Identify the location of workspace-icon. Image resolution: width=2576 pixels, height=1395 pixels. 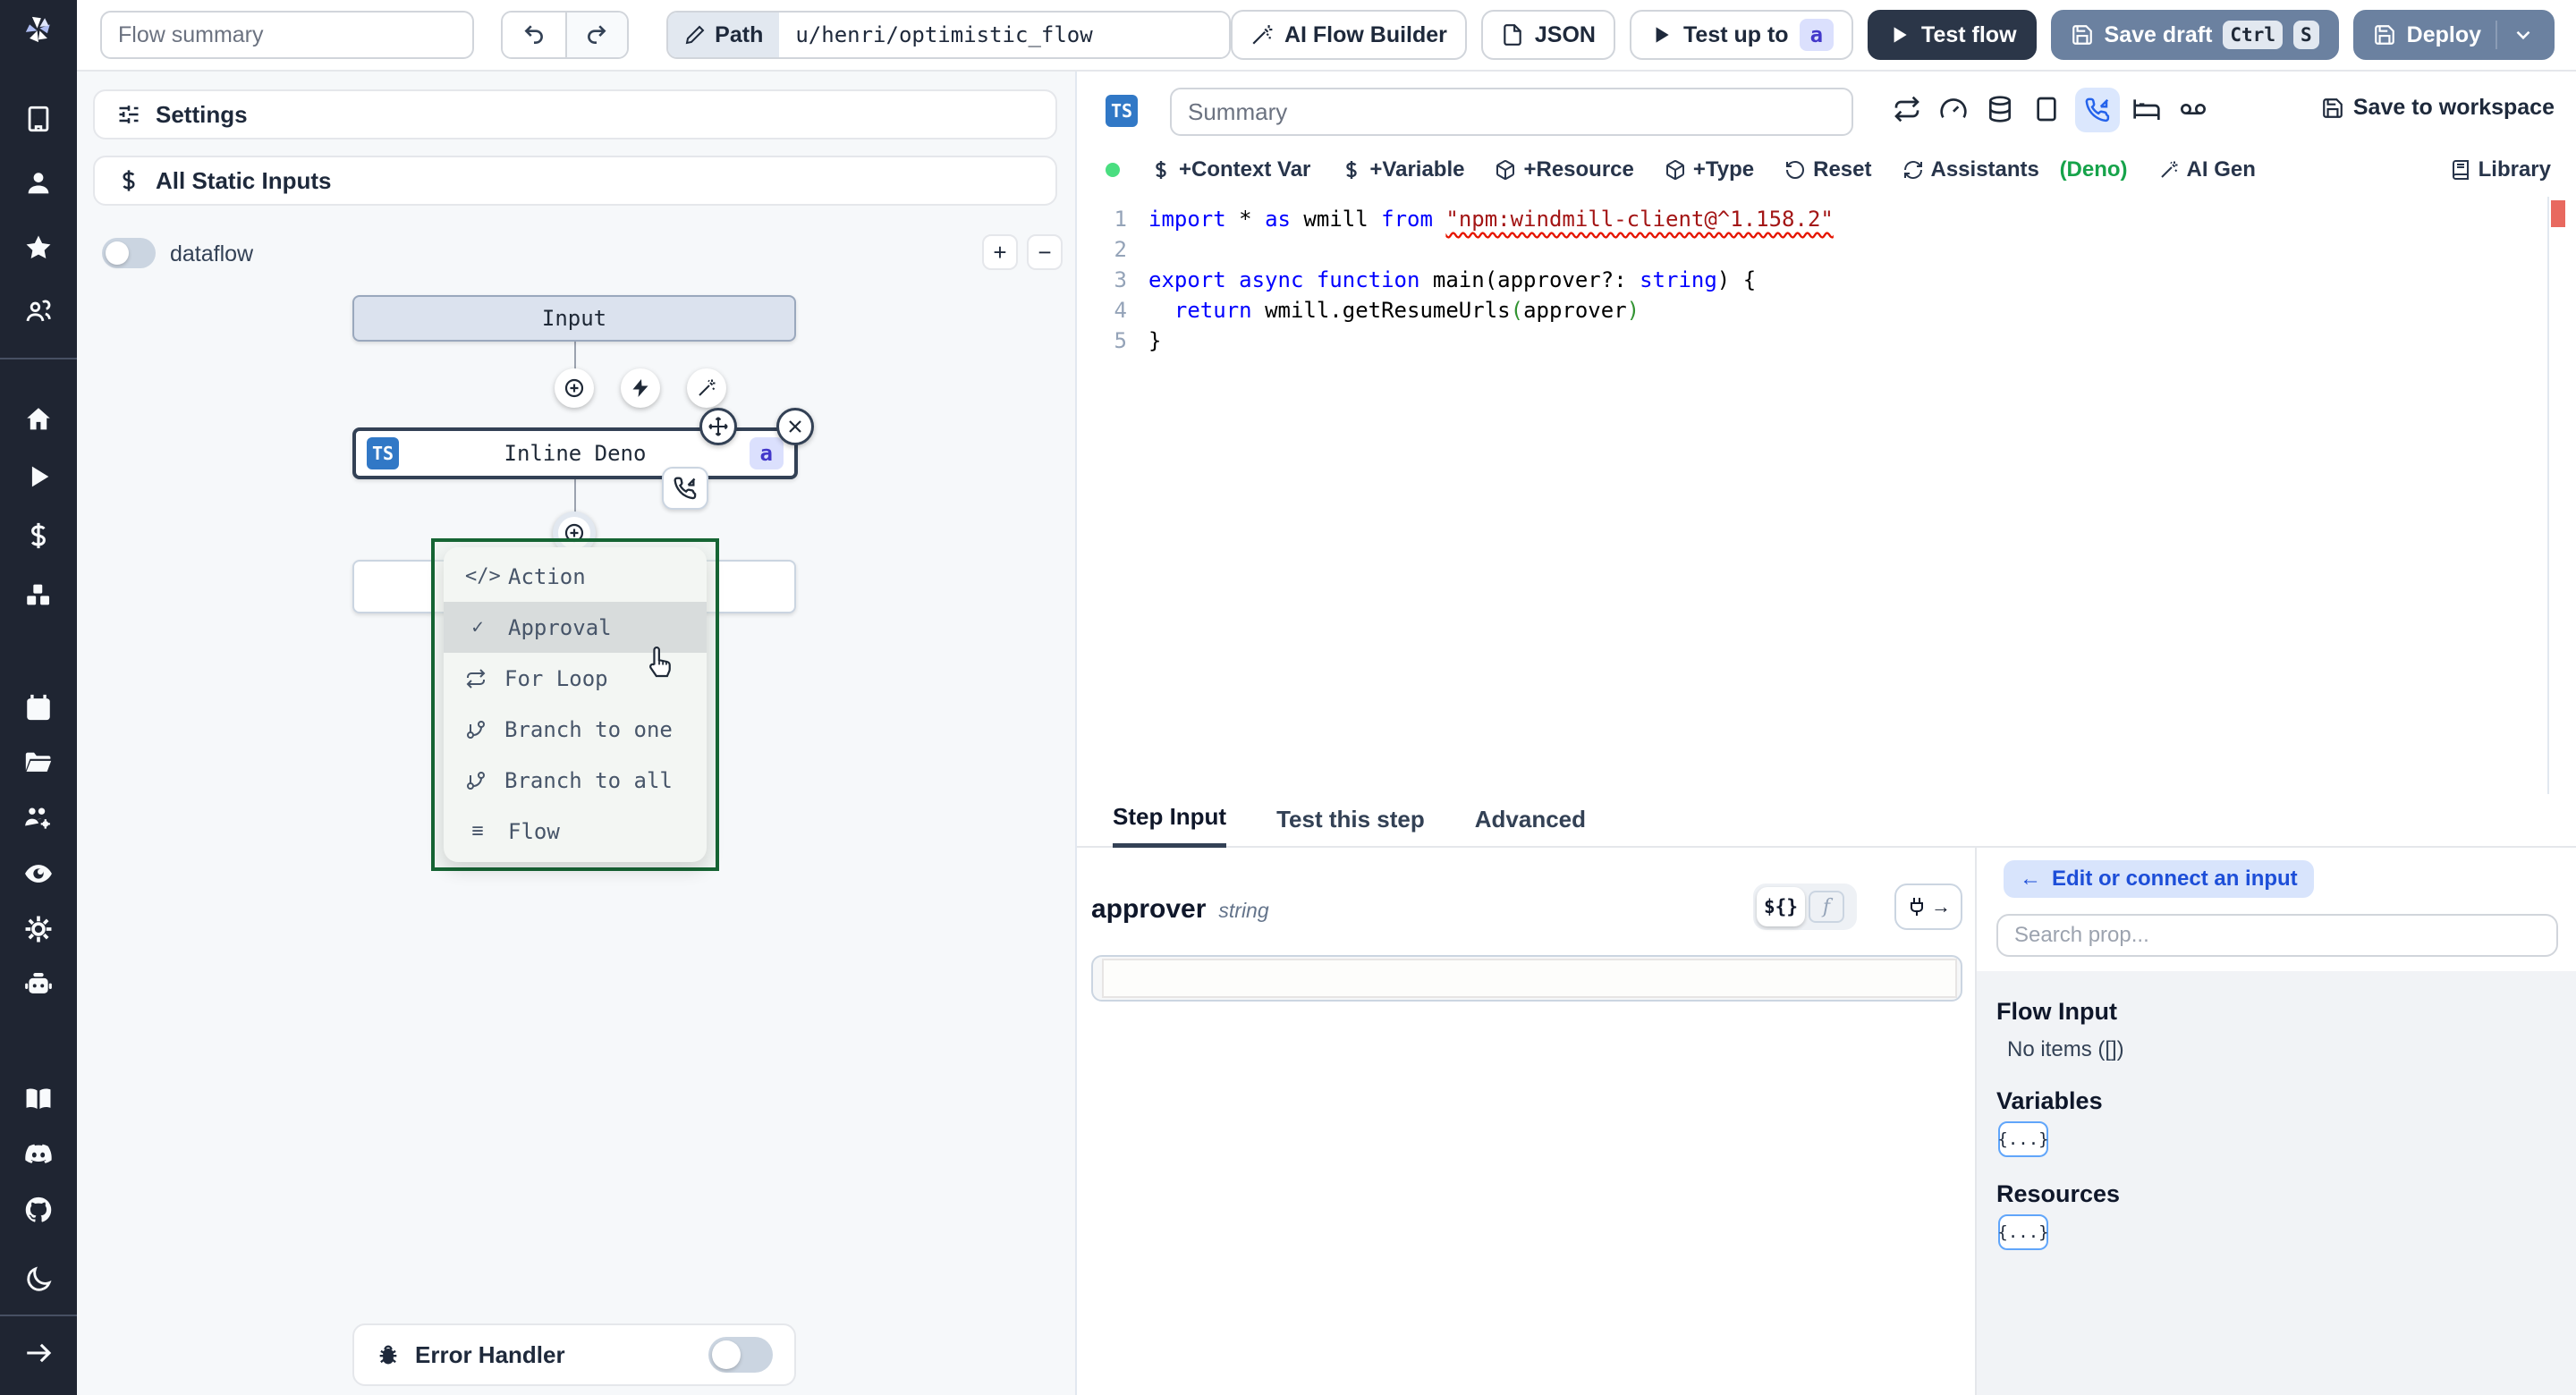
(38, 119).